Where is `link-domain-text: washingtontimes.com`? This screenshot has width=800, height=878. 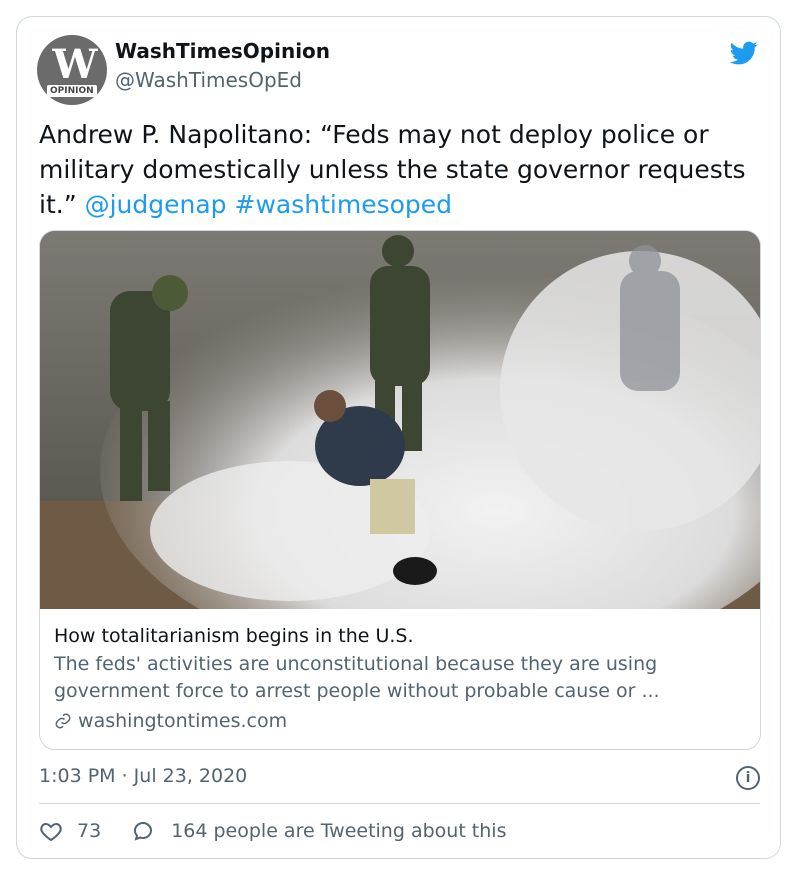 link-domain-text: washingtontimes.com is located at coordinates (182, 721).